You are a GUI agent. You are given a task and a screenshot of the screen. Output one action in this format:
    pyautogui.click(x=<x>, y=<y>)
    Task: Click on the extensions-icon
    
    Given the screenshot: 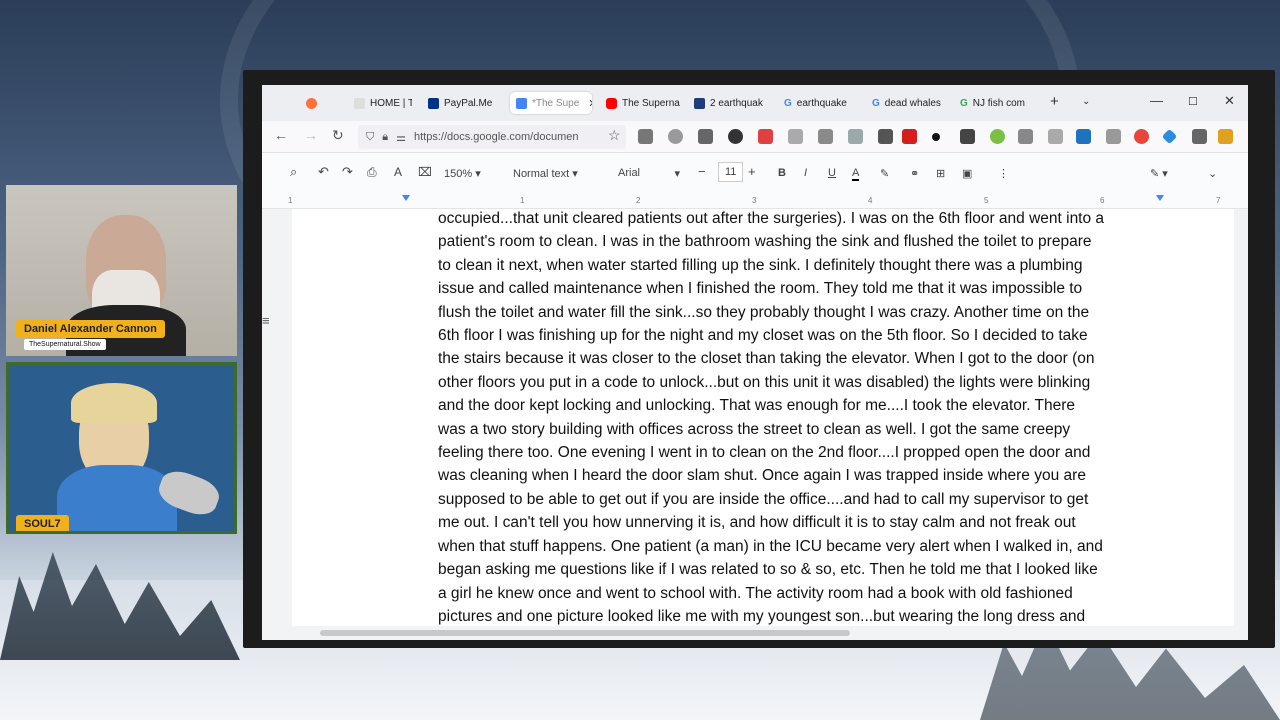 What is the action you would take?
    pyautogui.click(x=1199, y=136)
    